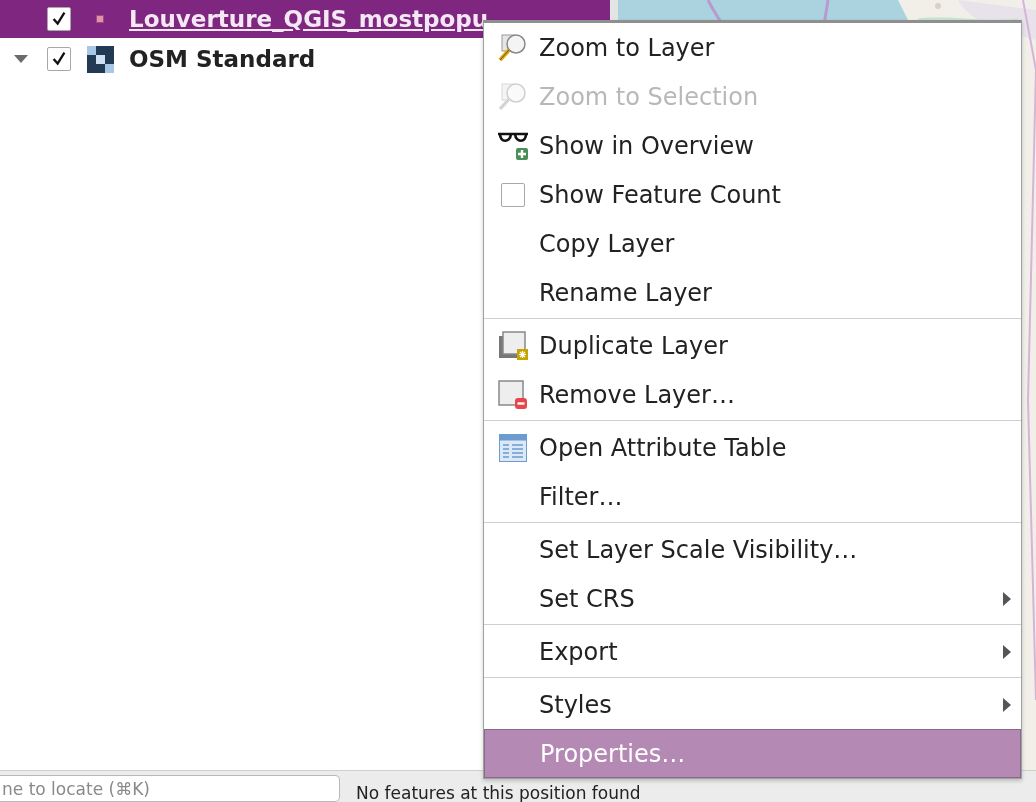 The width and height of the screenshot is (1036, 802). Describe the element at coordinates (752, 598) in the screenshot. I see `menu-item: Set CRS` at that location.